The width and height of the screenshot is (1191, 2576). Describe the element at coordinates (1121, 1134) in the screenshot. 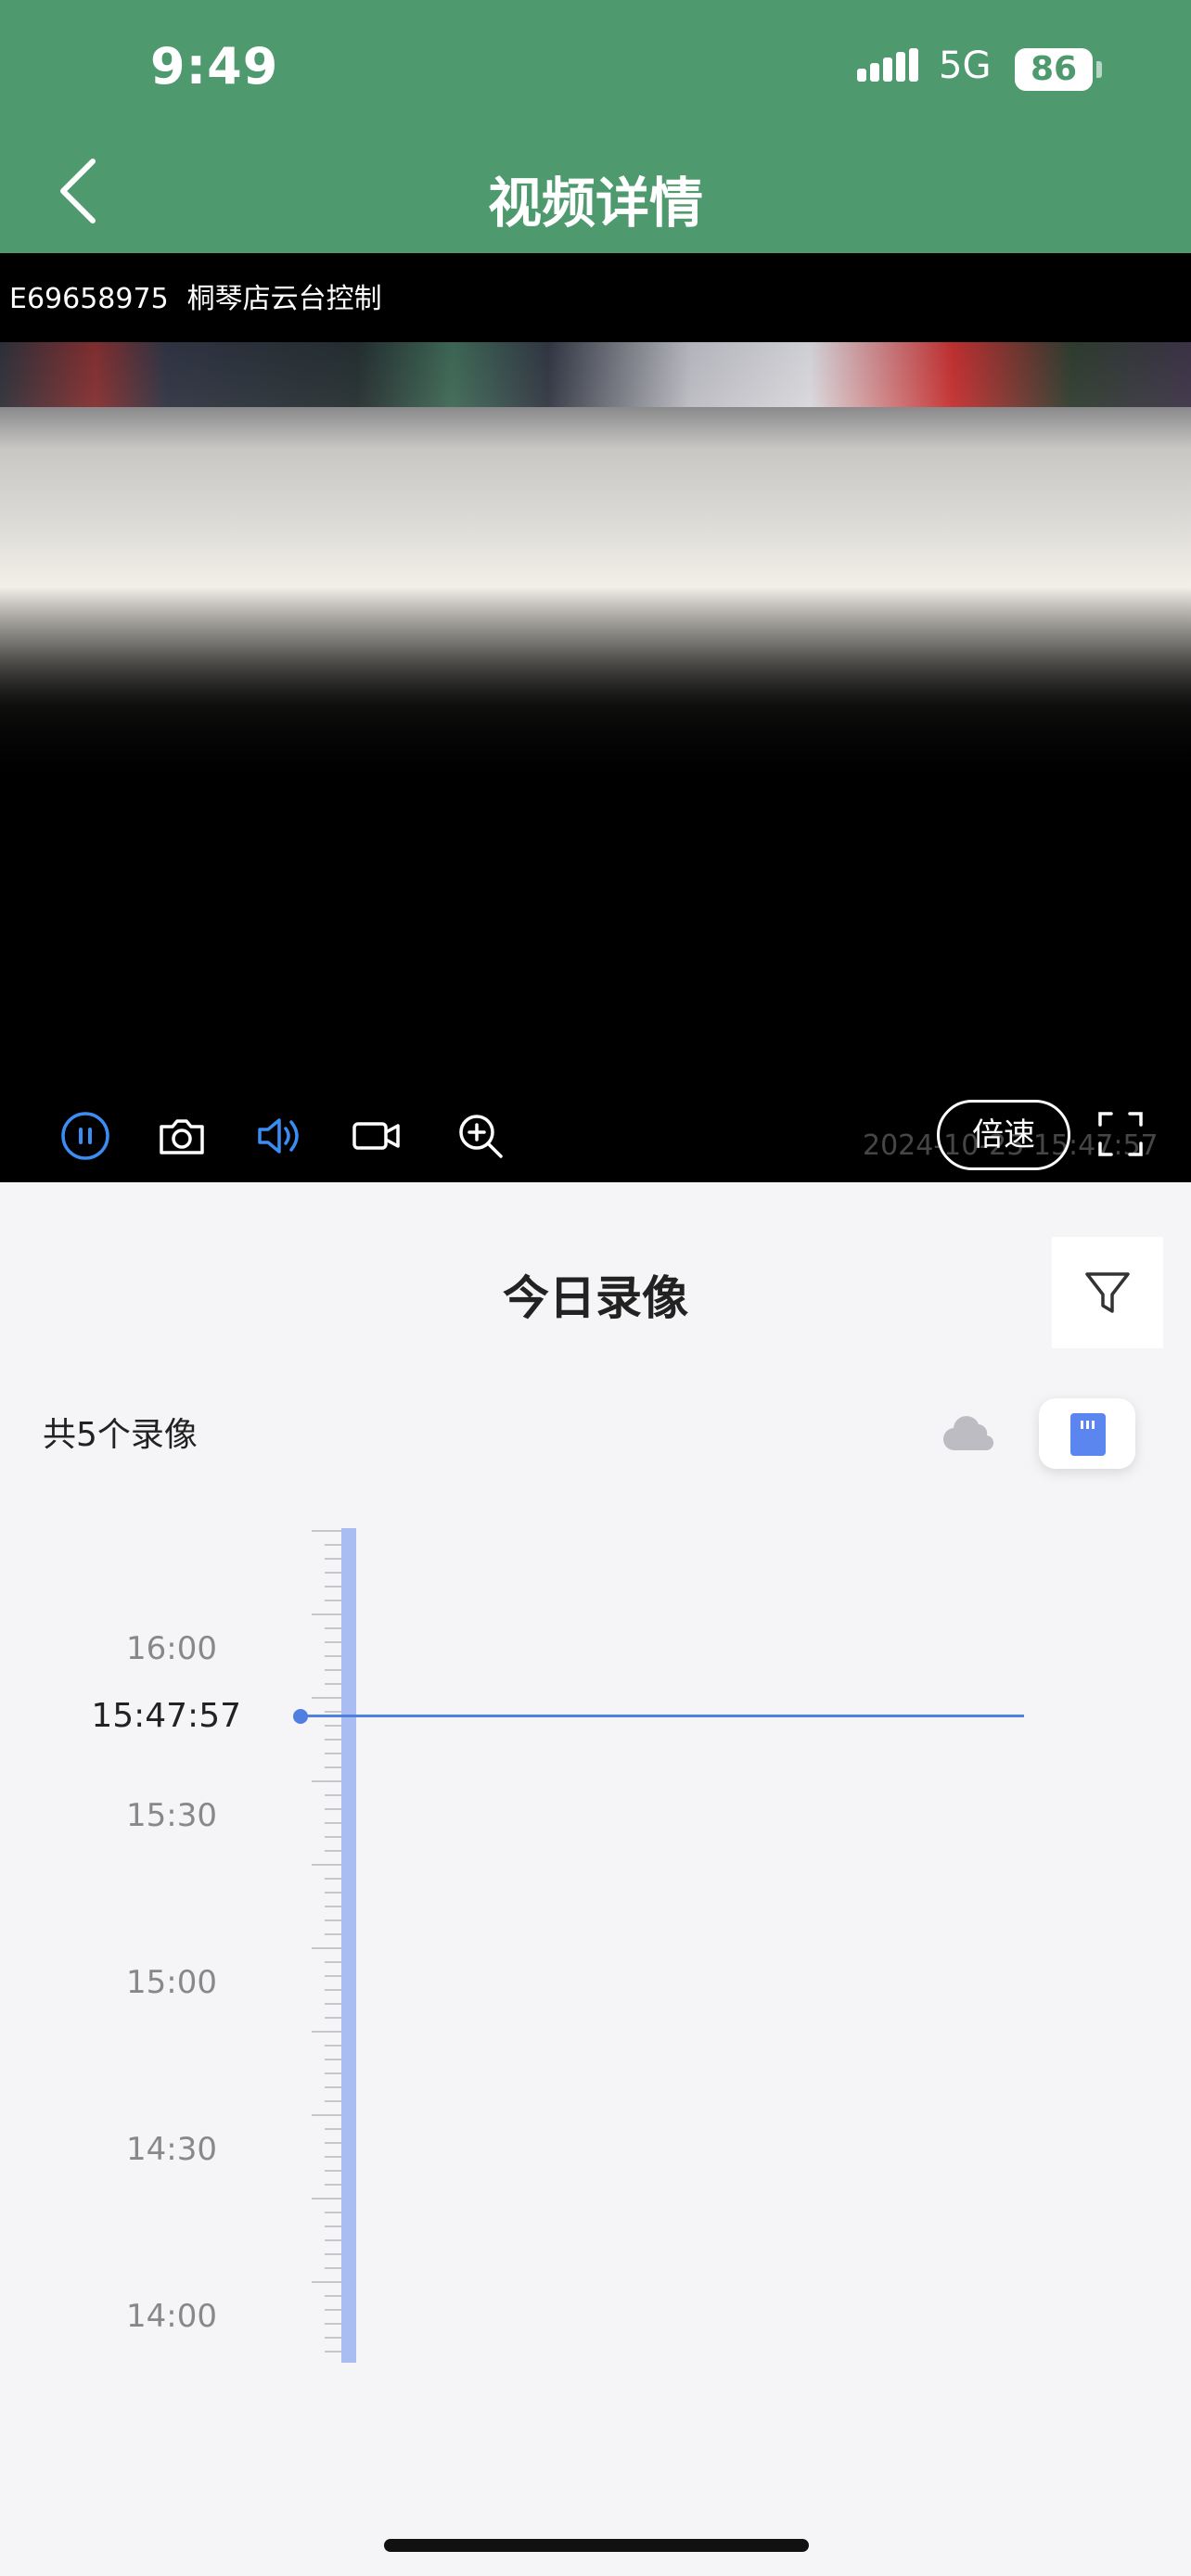

I see `fullscreen-icon` at that location.